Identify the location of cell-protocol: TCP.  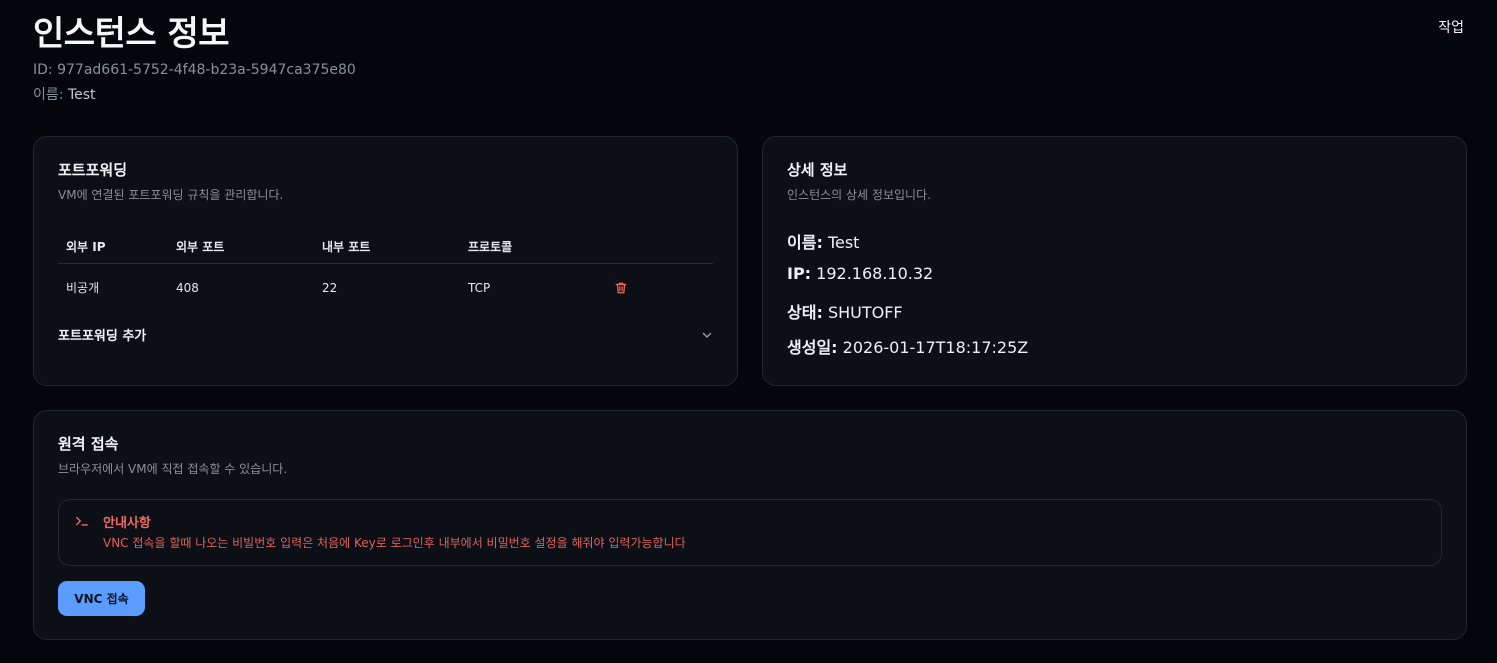
(479, 287).